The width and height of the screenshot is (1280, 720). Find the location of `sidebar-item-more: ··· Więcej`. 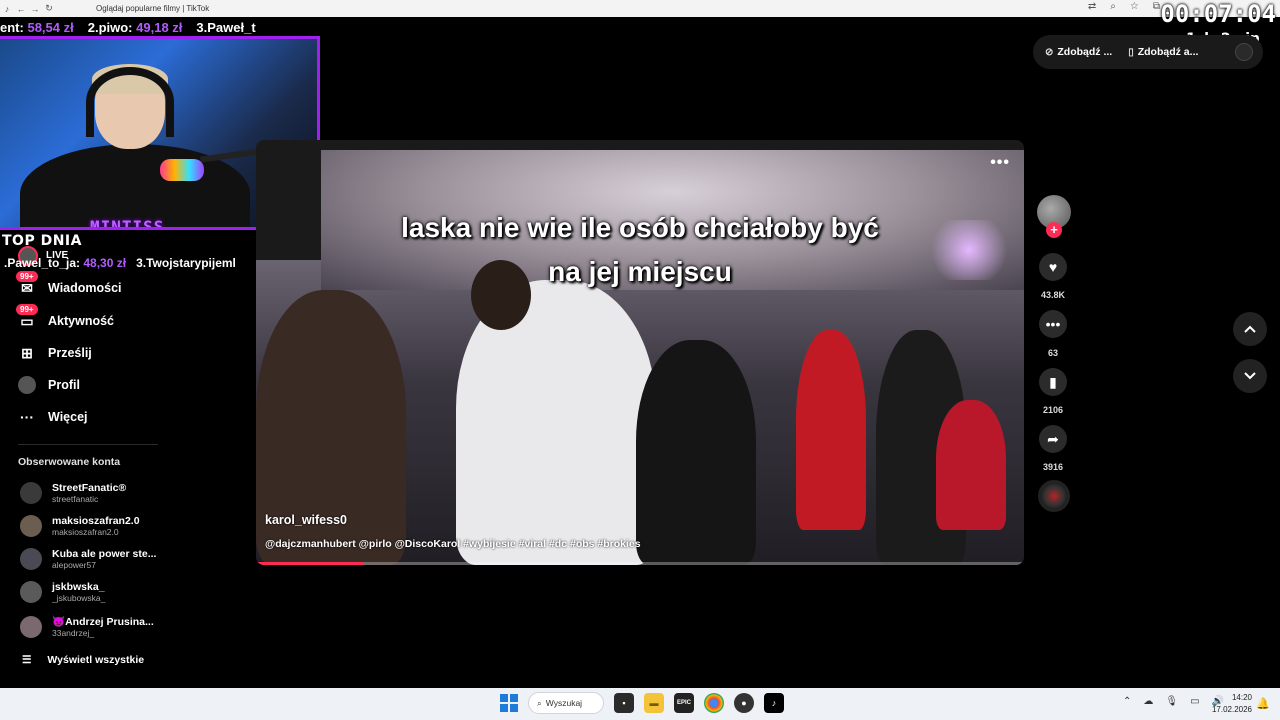

sidebar-item-more: ··· Więcej is located at coordinates (53, 417).